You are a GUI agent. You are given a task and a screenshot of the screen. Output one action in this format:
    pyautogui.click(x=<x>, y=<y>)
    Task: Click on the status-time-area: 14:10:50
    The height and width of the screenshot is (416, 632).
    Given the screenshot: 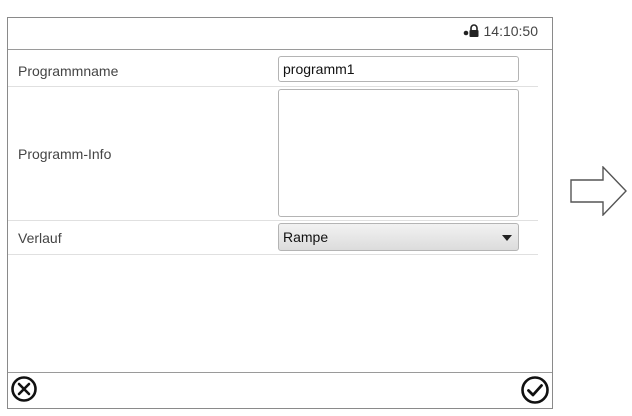 What is the action you would take?
    pyautogui.click(x=501, y=31)
    